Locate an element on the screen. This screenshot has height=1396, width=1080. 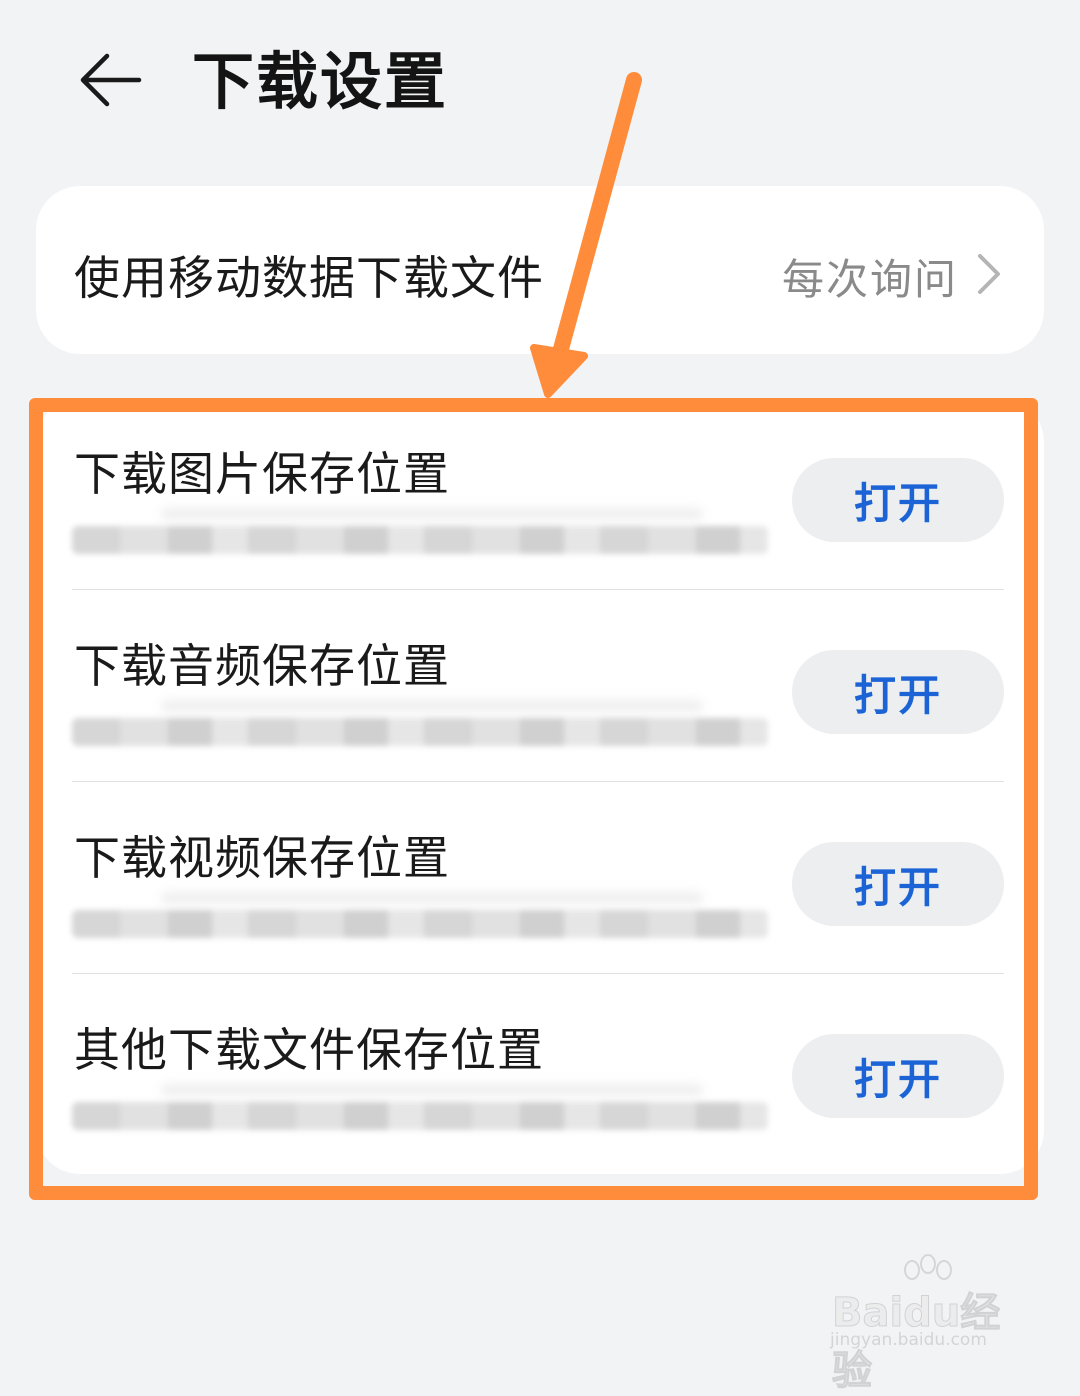
mobile-data-value: 每次询问 is located at coordinates (869, 279).